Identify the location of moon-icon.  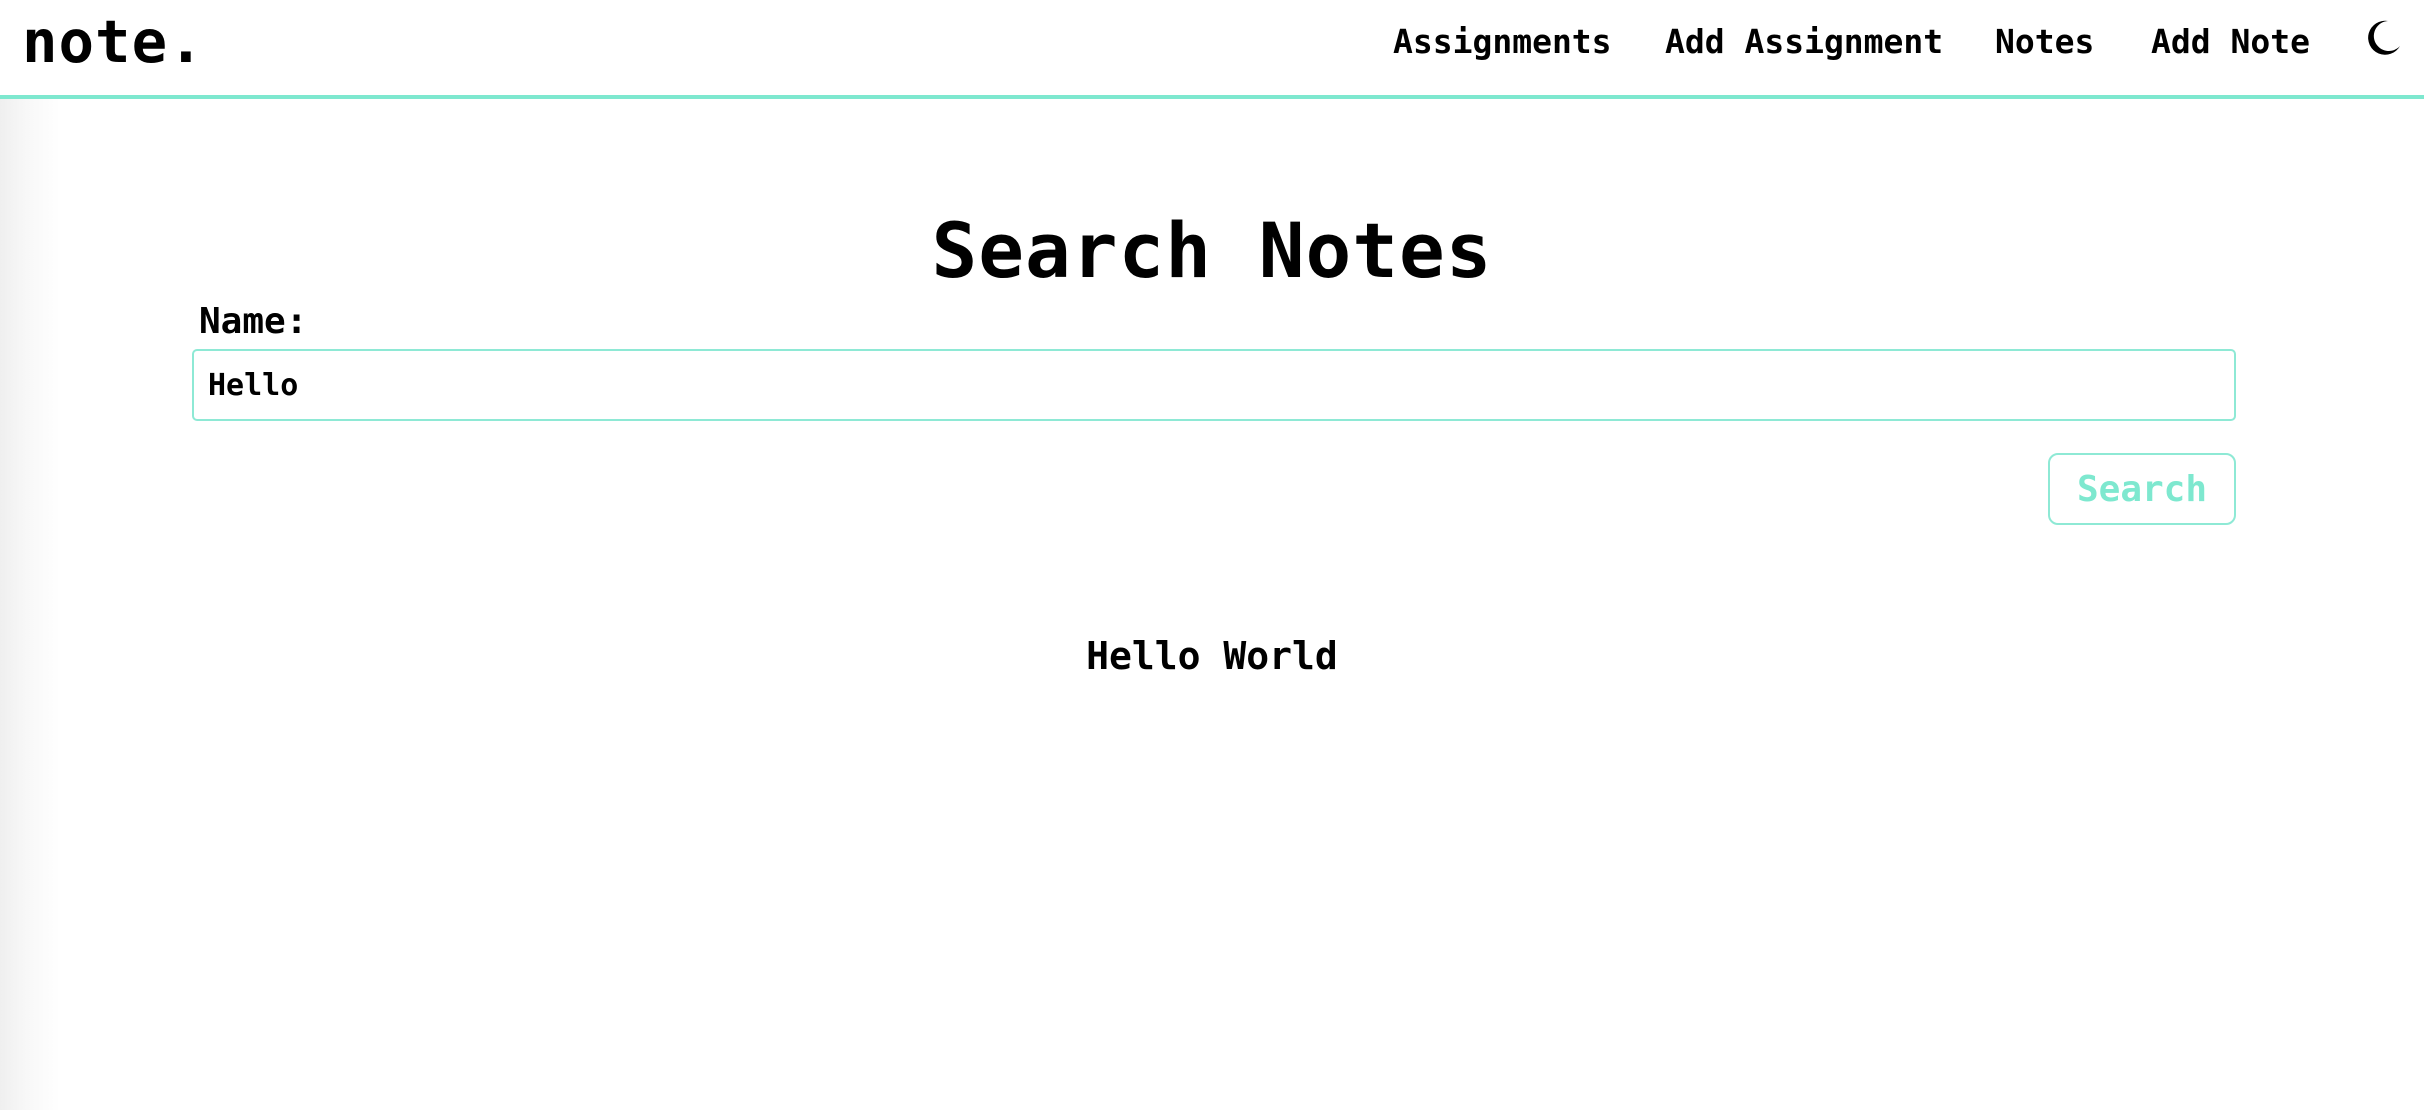
(2383, 38).